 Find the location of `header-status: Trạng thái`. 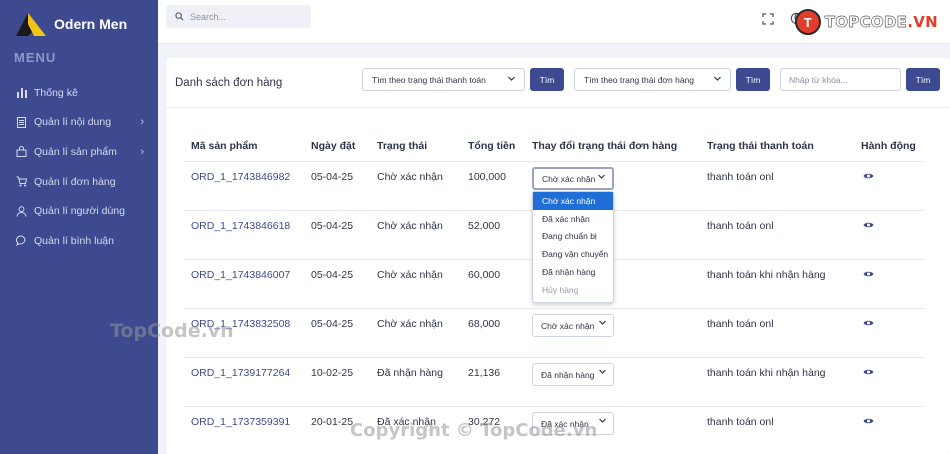

header-status: Trạng thái is located at coordinates (402, 145).